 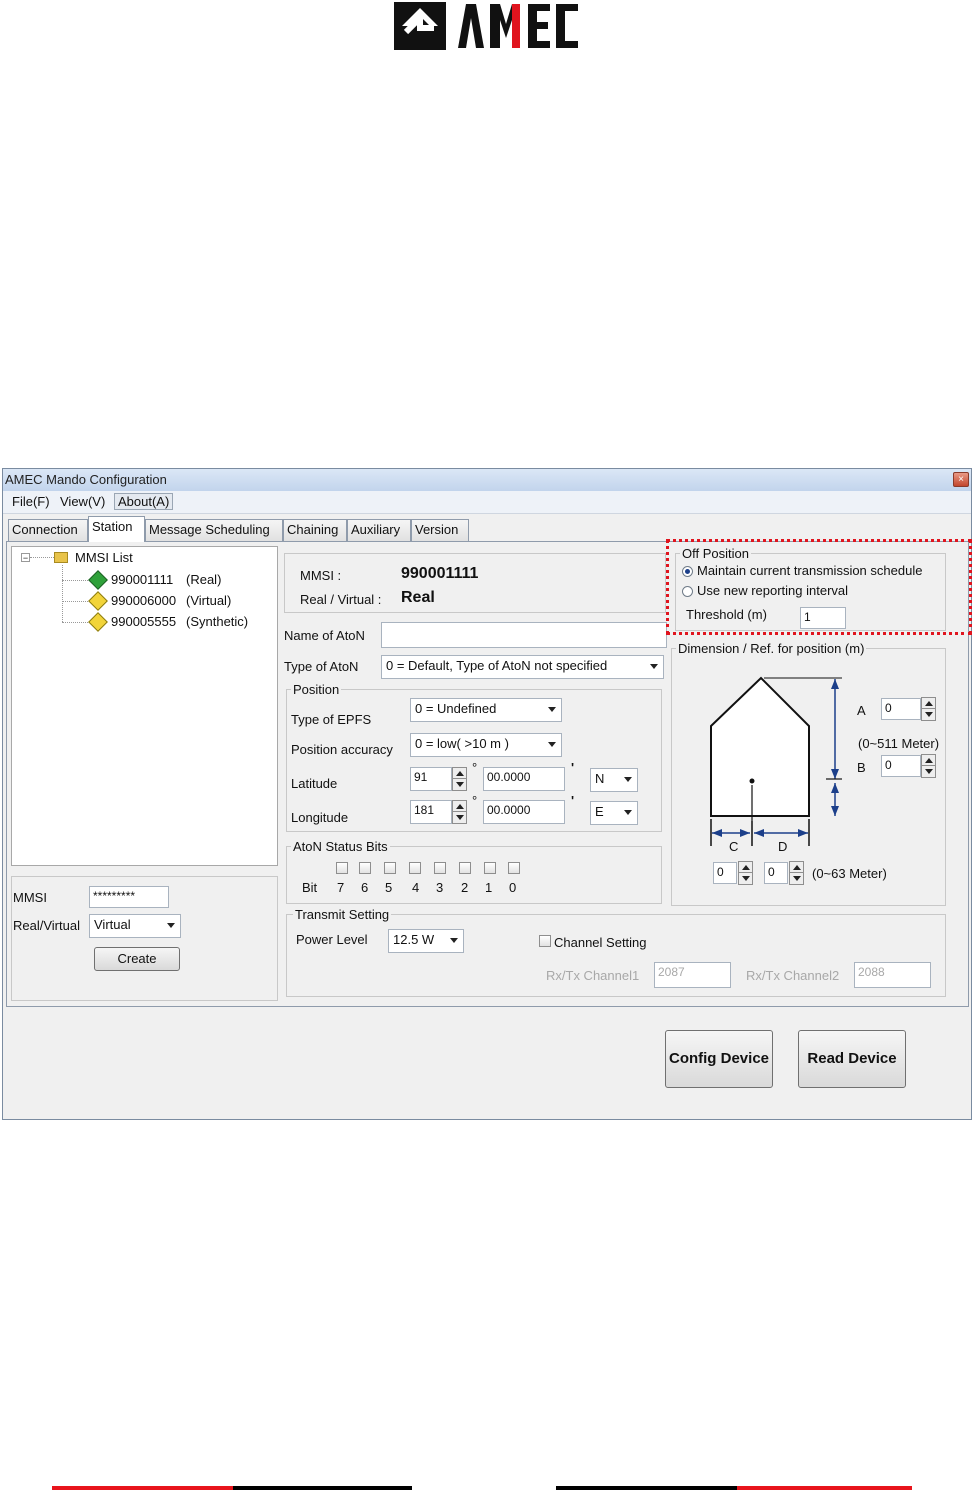 What do you see at coordinates (465, 887) in the screenshot?
I see `bit-number: 2` at bounding box center [465, 887].